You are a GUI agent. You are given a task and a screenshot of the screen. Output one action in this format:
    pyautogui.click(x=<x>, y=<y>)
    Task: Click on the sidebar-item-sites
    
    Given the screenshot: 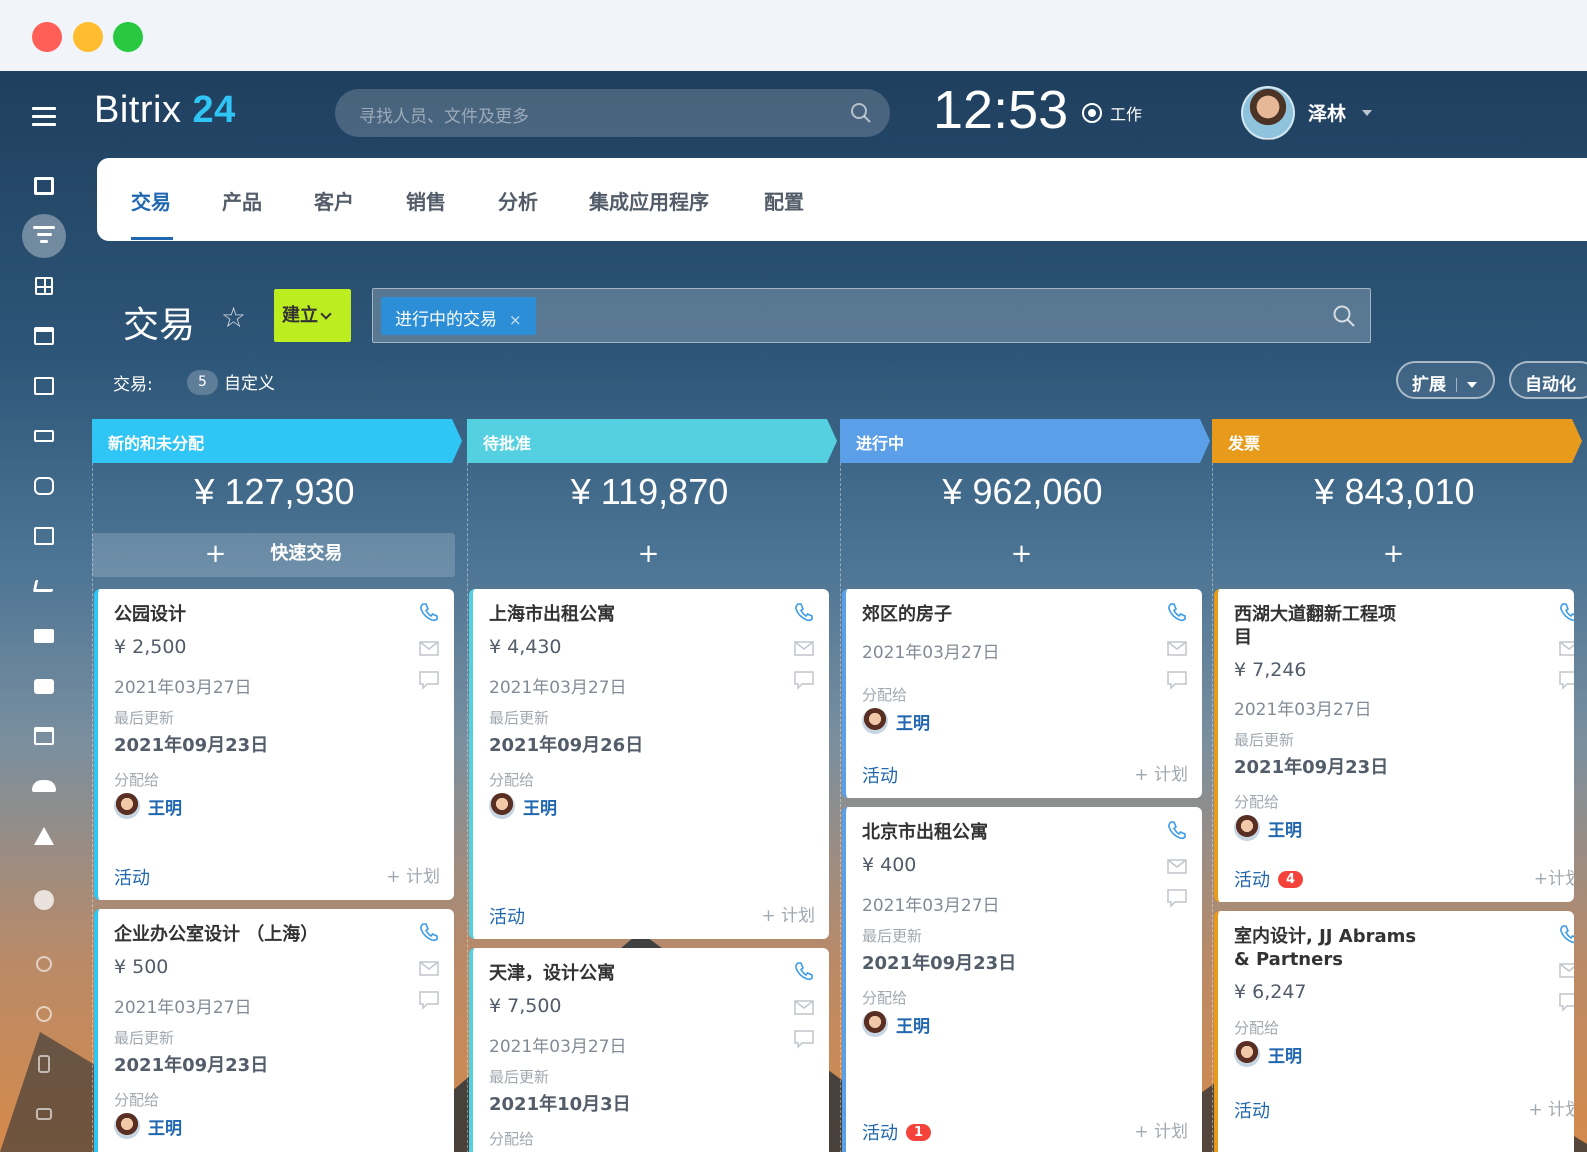 What is the action you would take?
    pyautogui.click(x=44, y=336)
    